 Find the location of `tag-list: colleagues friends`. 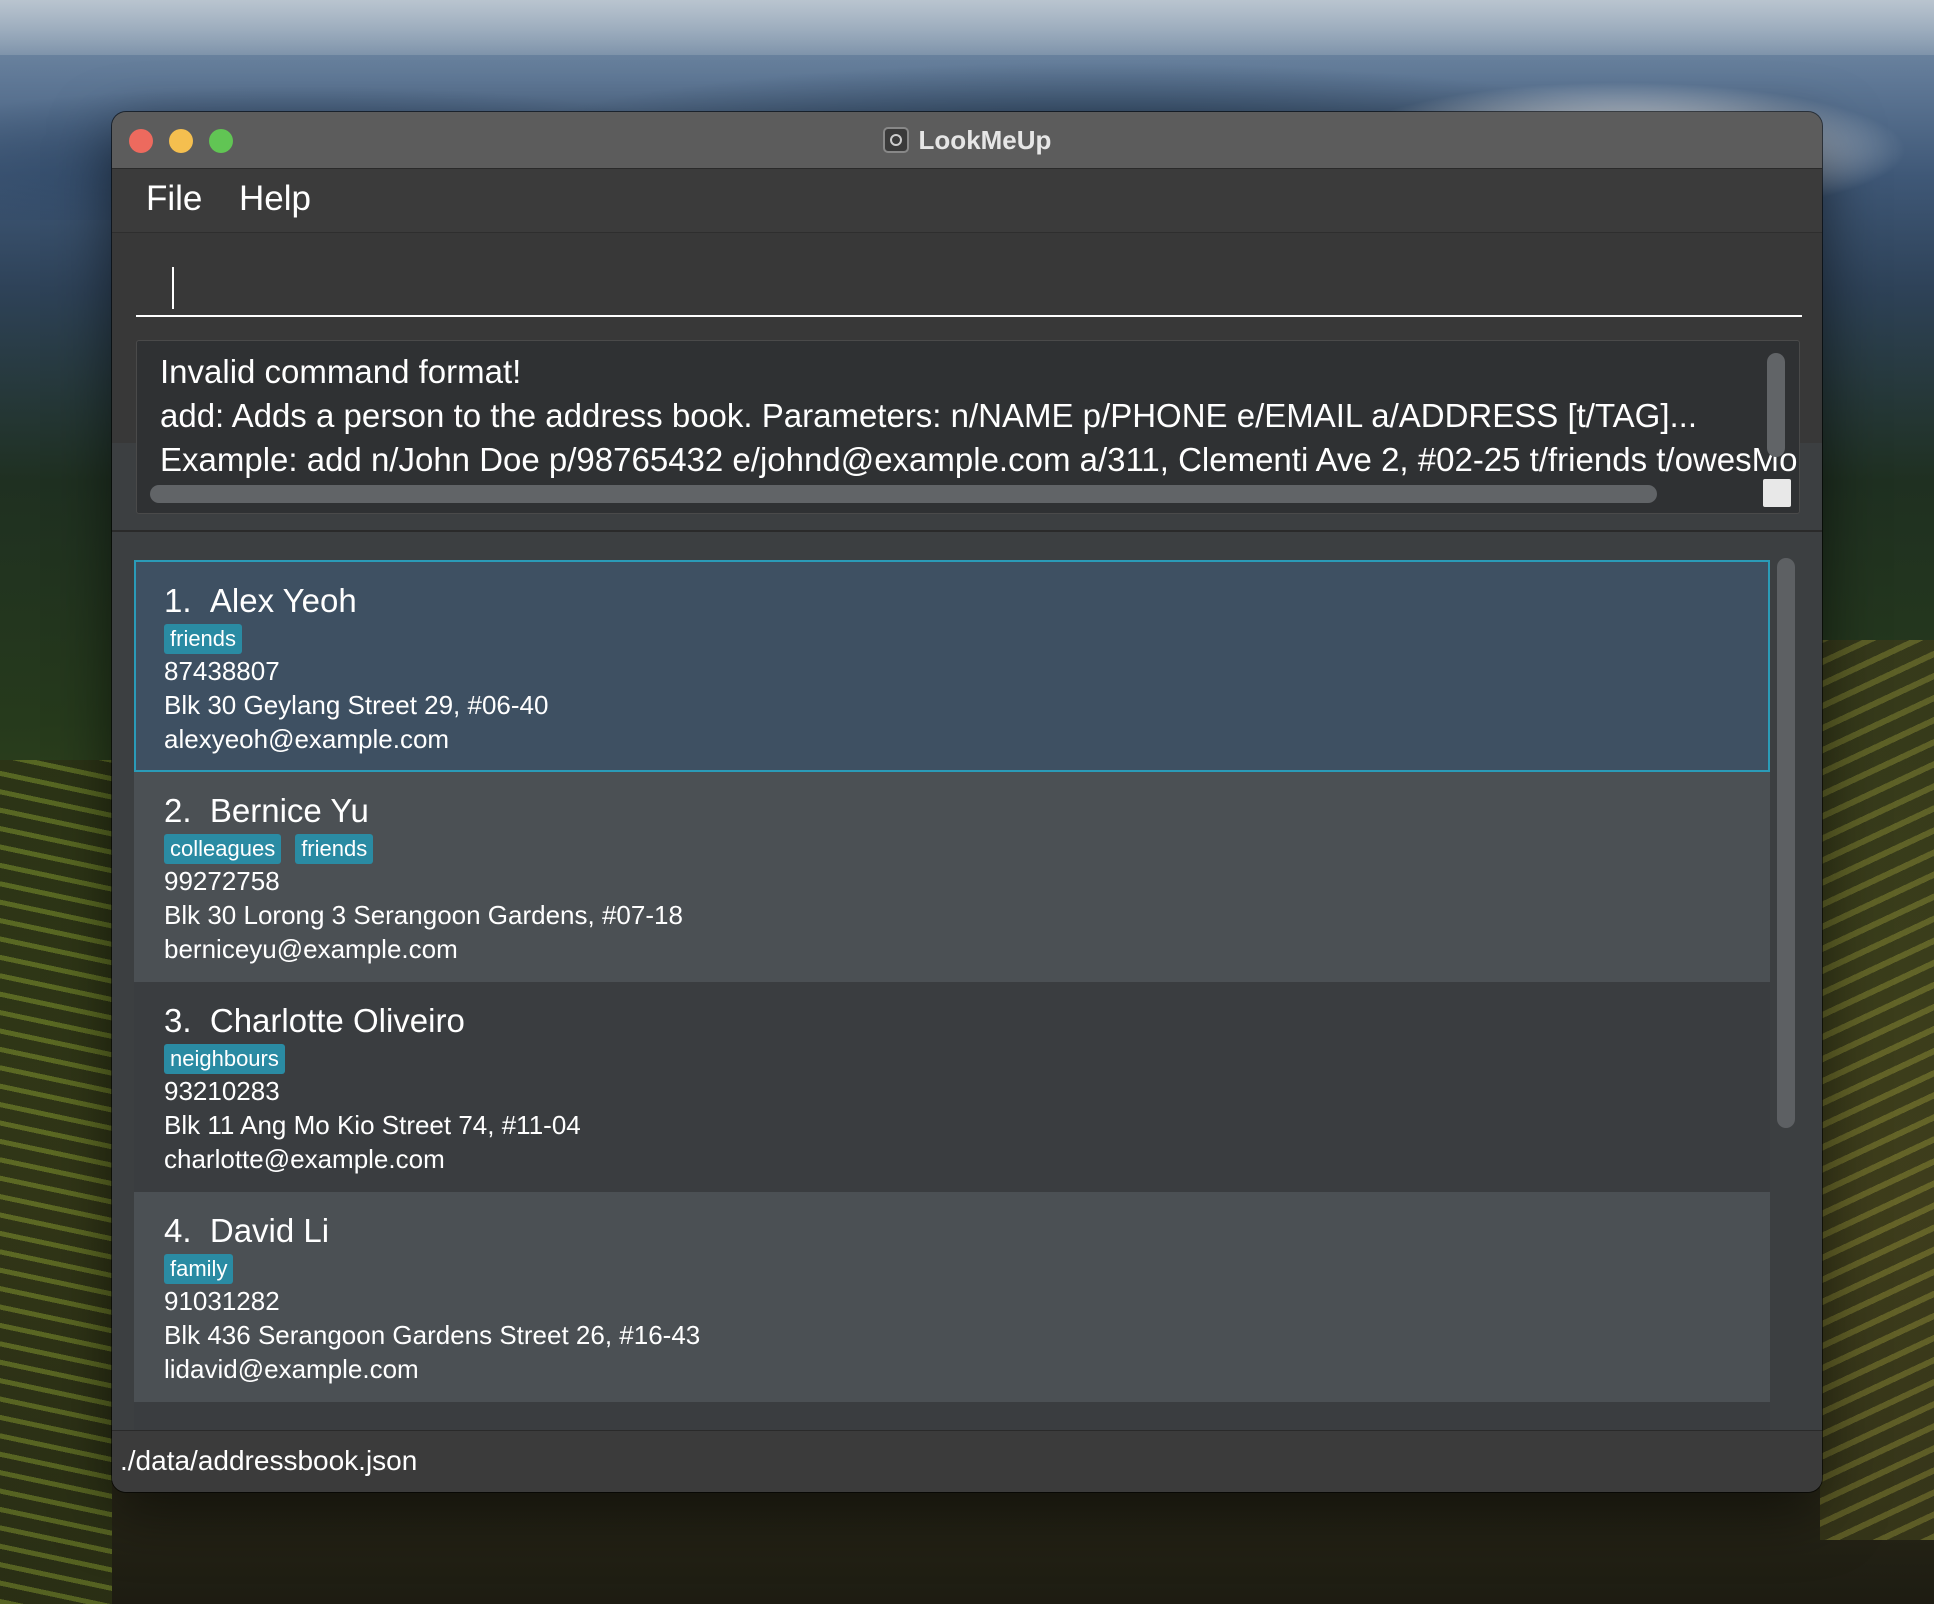

tag-list: colleagues friends is located at coordinates (269, 849).